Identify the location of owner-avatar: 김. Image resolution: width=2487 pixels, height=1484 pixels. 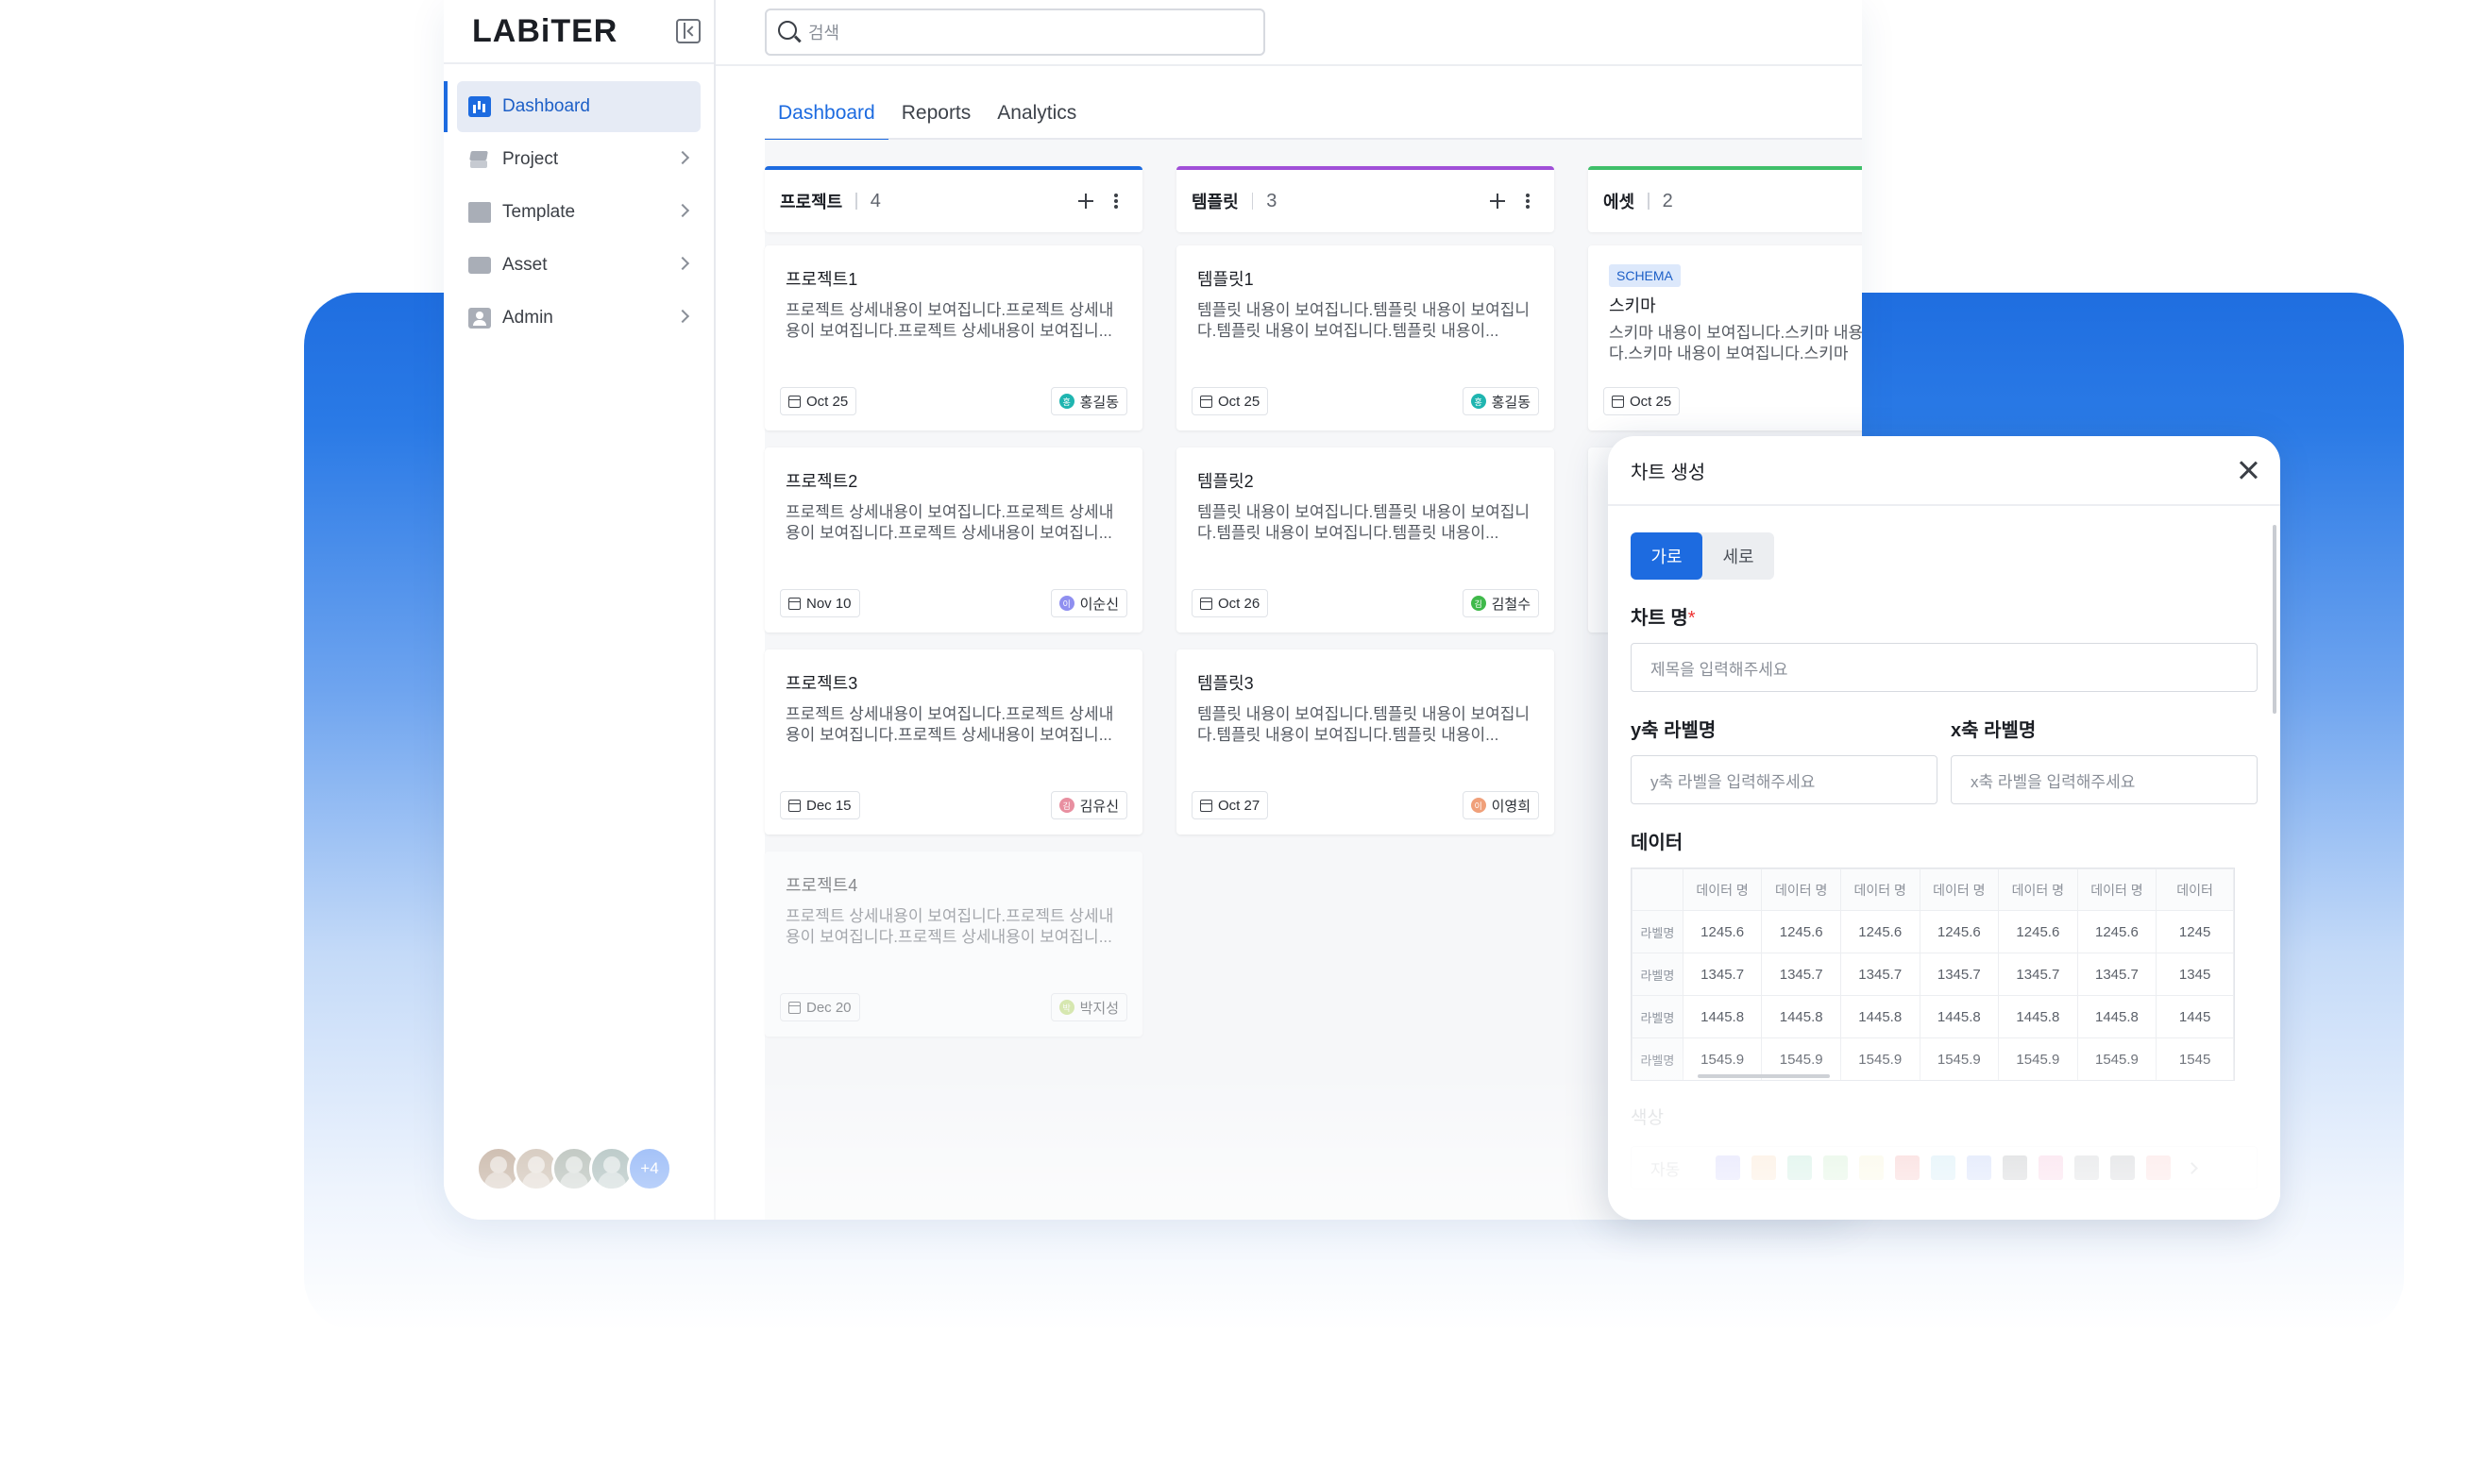
(1478, 603).